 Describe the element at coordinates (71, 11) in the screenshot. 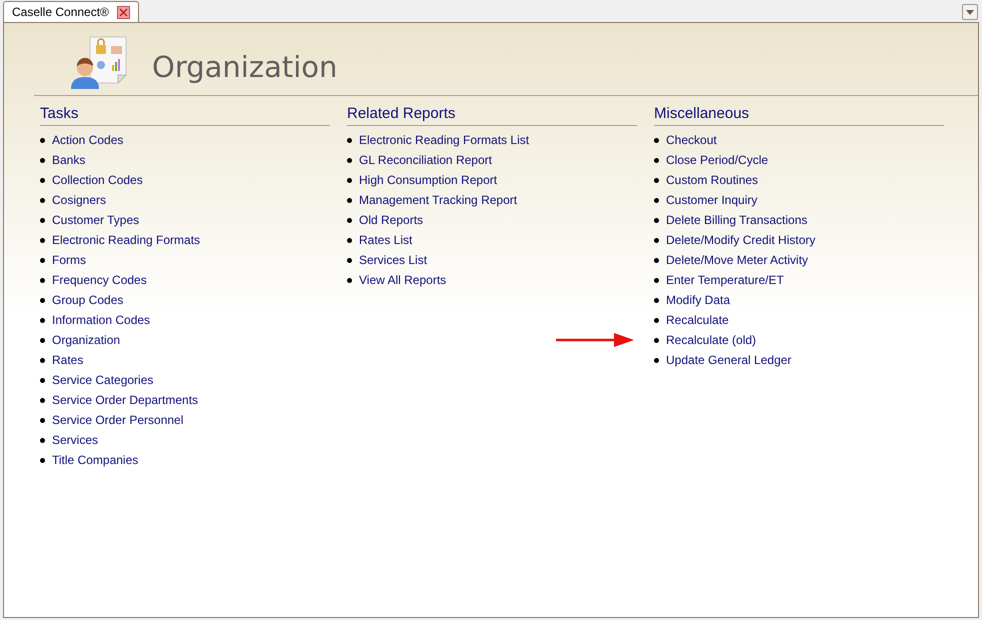

I see `document-tab: Caselle Connect®` at that location.